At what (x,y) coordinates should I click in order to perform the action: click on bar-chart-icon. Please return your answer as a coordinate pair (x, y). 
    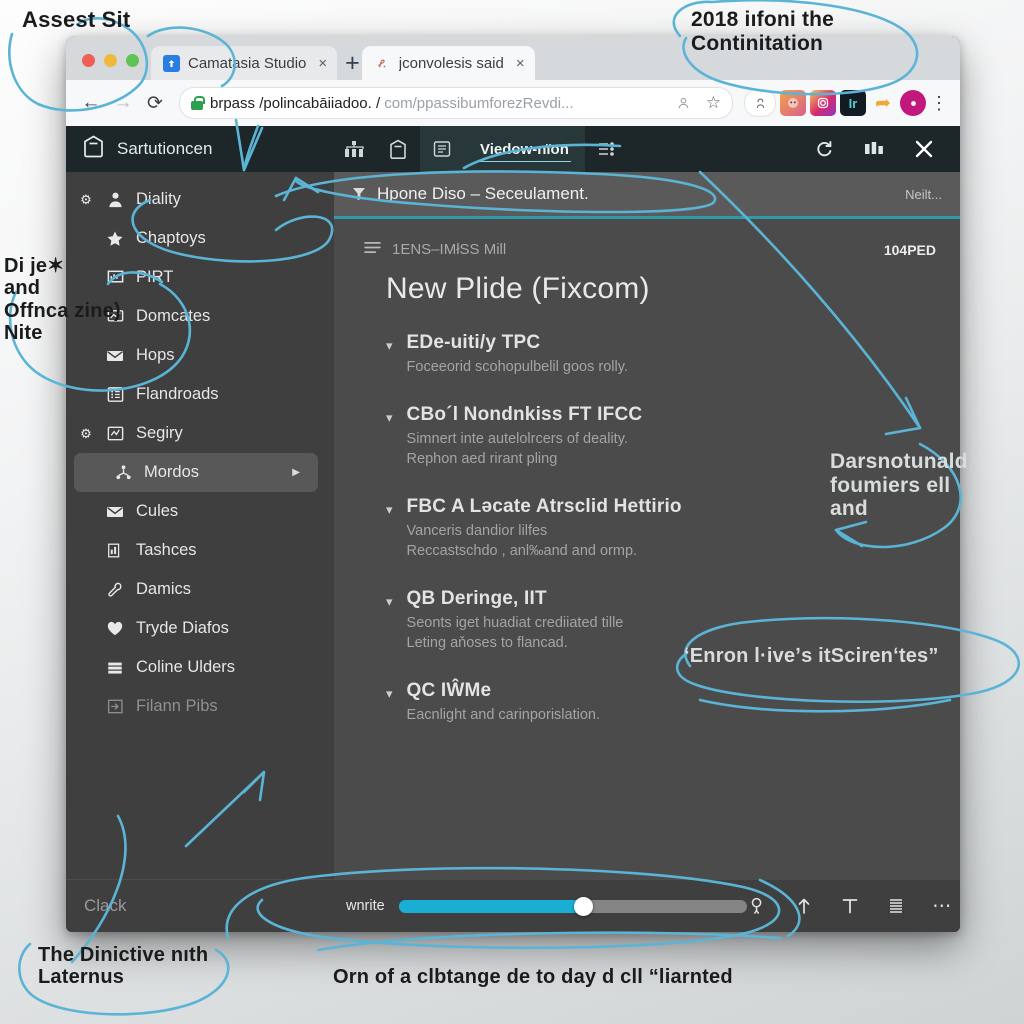
    Looking at the image, I should click on (115, 550).